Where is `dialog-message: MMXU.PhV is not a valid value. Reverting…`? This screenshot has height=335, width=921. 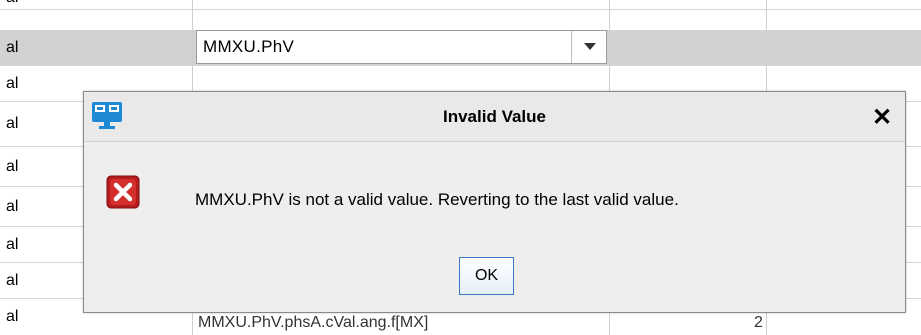
dialog-message: MMXU.PhV is not a valid value. Reverting… is located at coordinates (437, 199).